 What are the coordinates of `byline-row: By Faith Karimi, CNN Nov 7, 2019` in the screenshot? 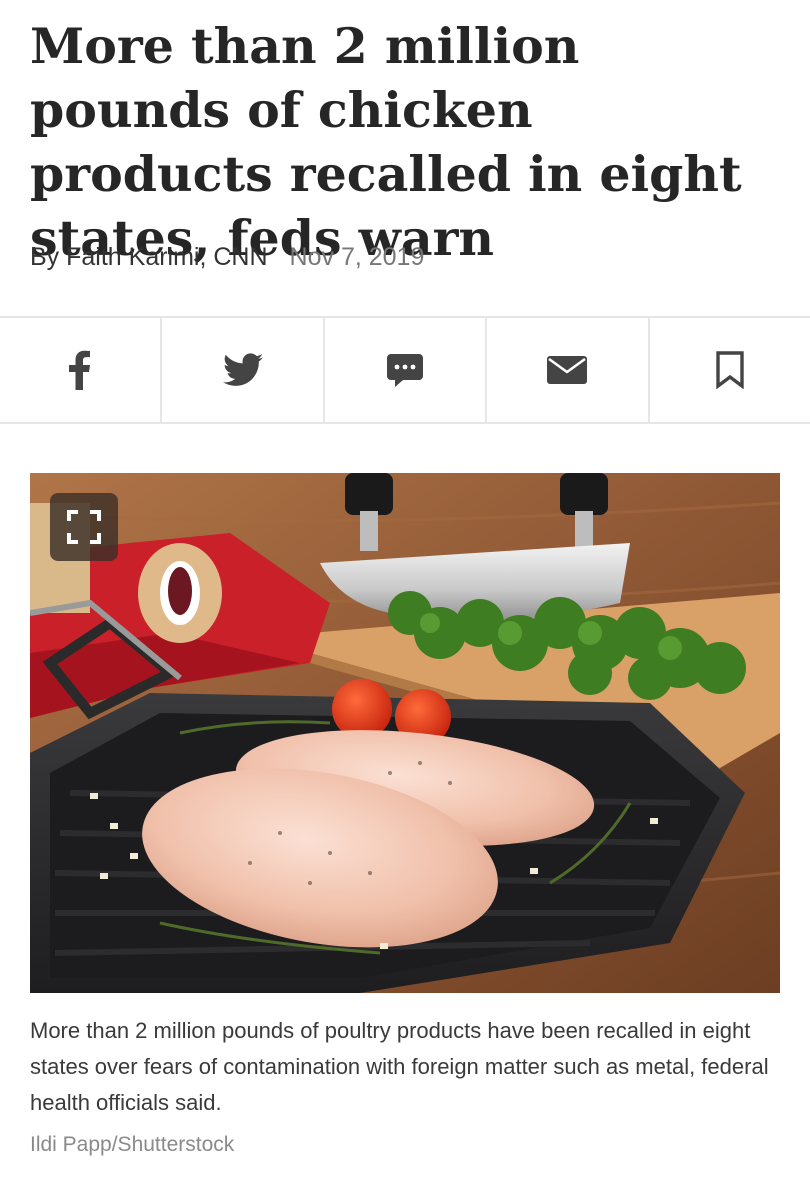 It's located at (227, 257).